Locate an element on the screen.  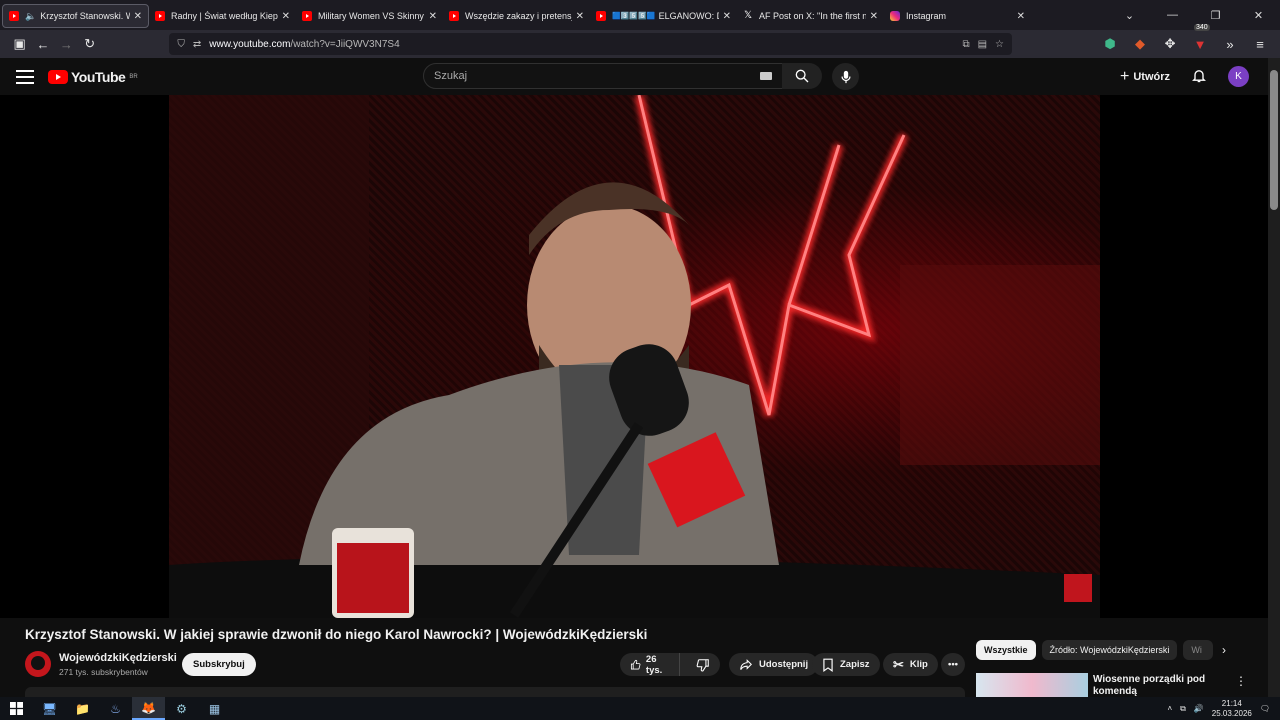
tab-instagram: Instagram ✕ is located at coordinates (957, 16).